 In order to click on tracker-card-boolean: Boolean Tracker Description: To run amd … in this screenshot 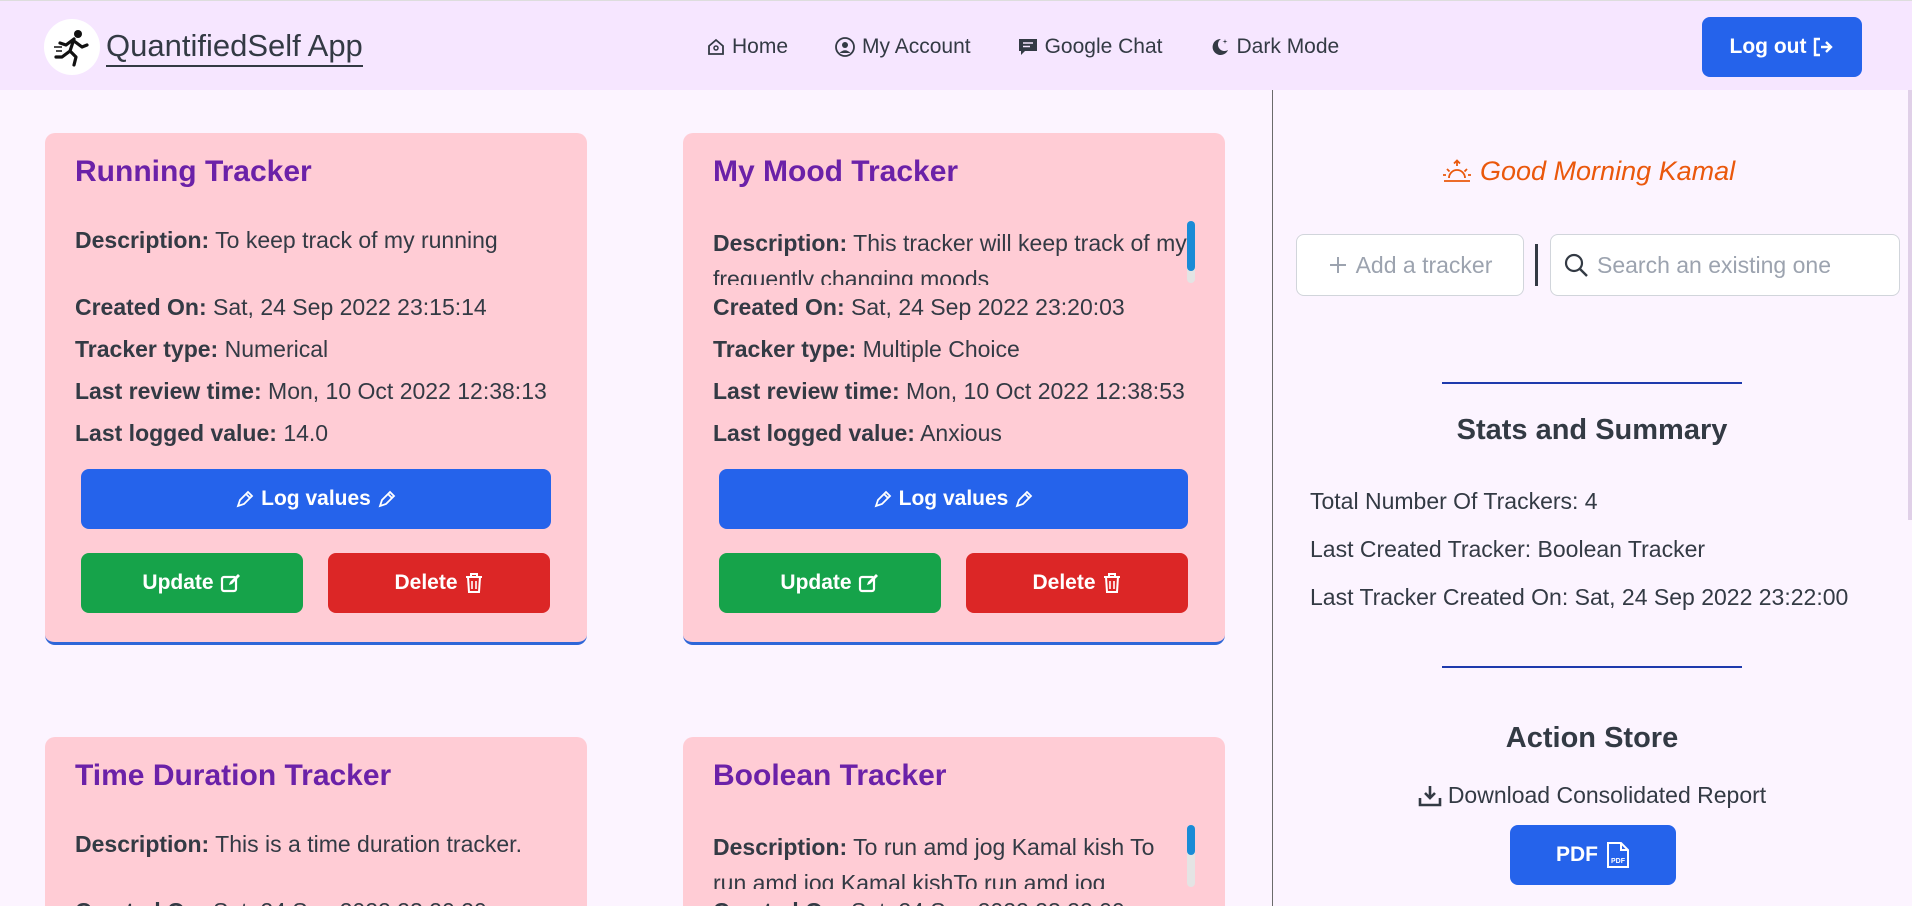, I will do `click(954, 821)`.